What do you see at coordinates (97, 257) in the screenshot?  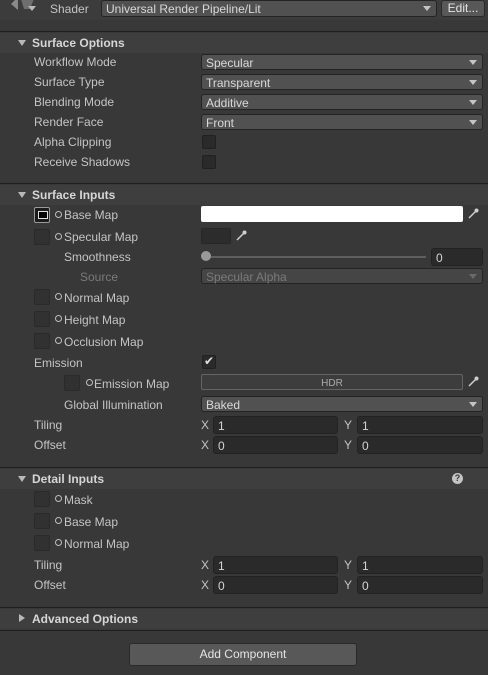 I see `smoothness-label: Smoothness` at bounding box center [97, 257].